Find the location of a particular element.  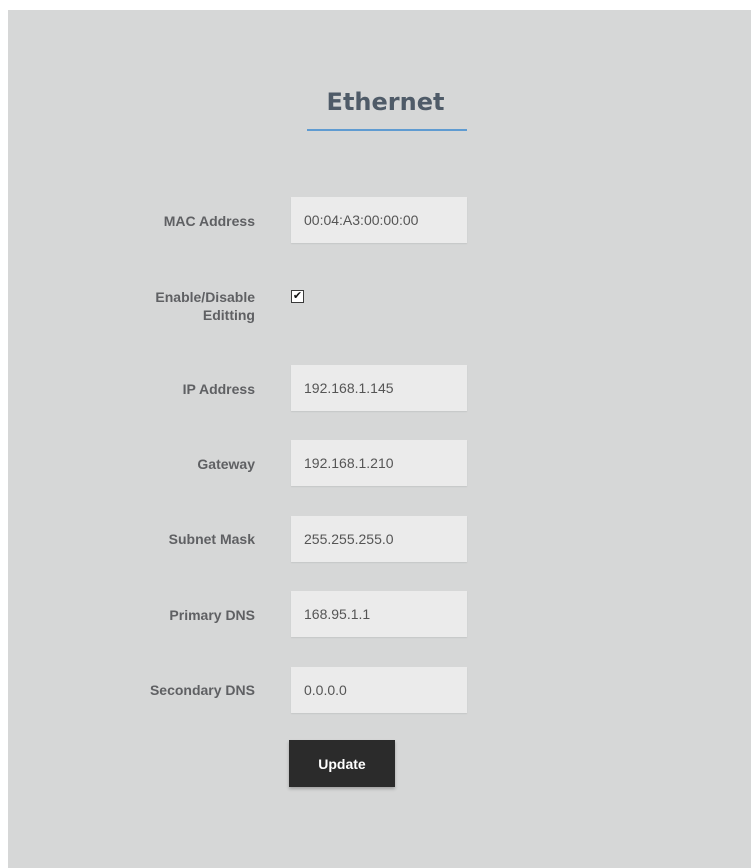

mac-address-label: MAC Address is located at coordinates (209, 221).